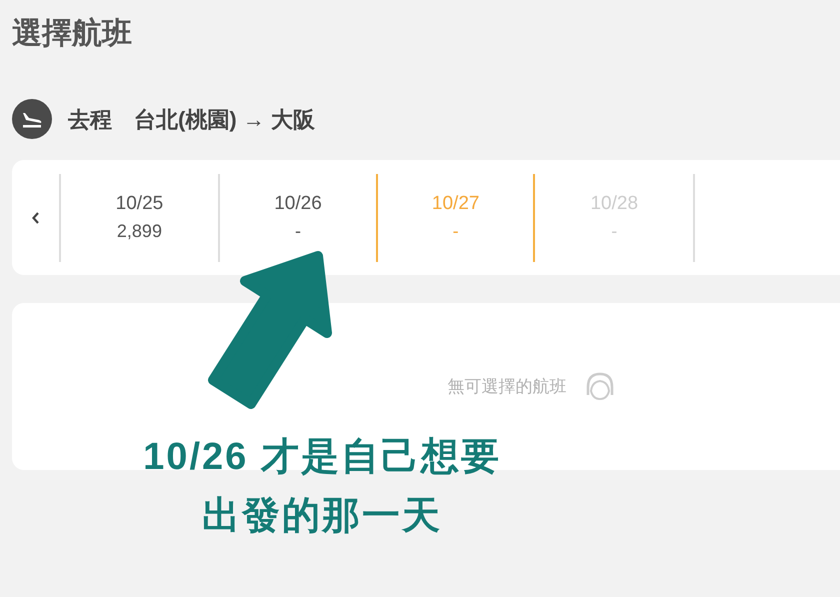 The width and height of the screenshot is (840, 597). I want to click on route-heading: 去程 台北(桃園) → 大阪, so click(191, 120).